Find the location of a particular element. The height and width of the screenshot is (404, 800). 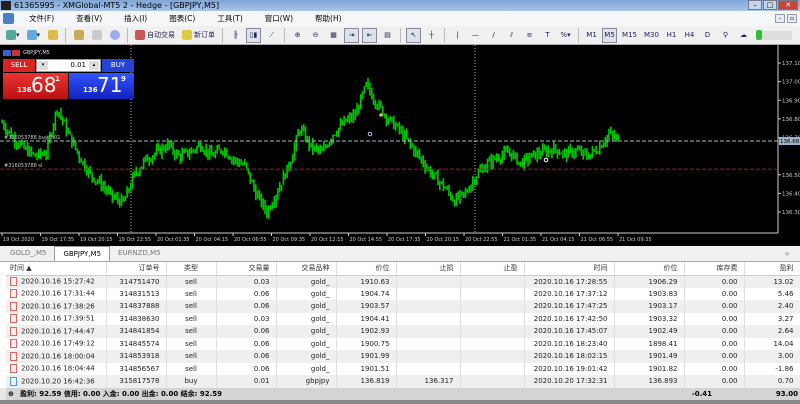

bar-chart-icon: ╟ is located at coordinates (235, 35).